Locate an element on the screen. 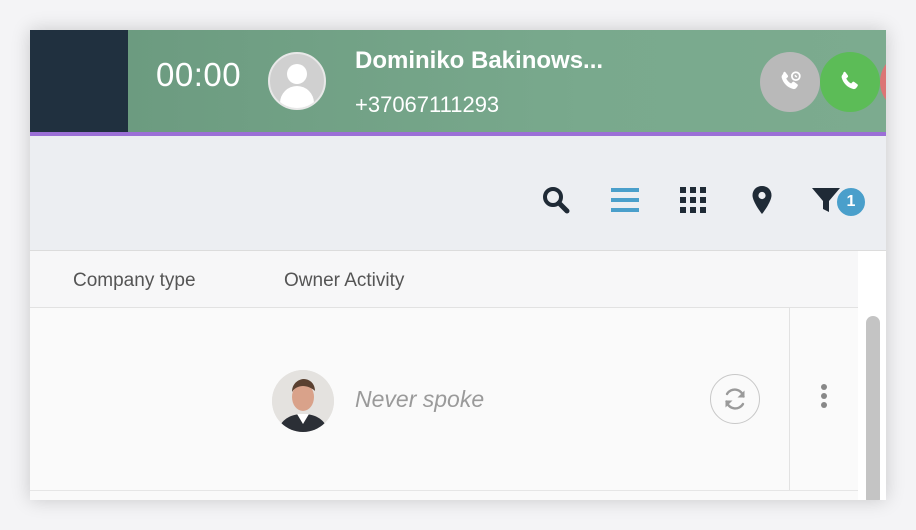  search-icon is located at coordinates (556, 200).